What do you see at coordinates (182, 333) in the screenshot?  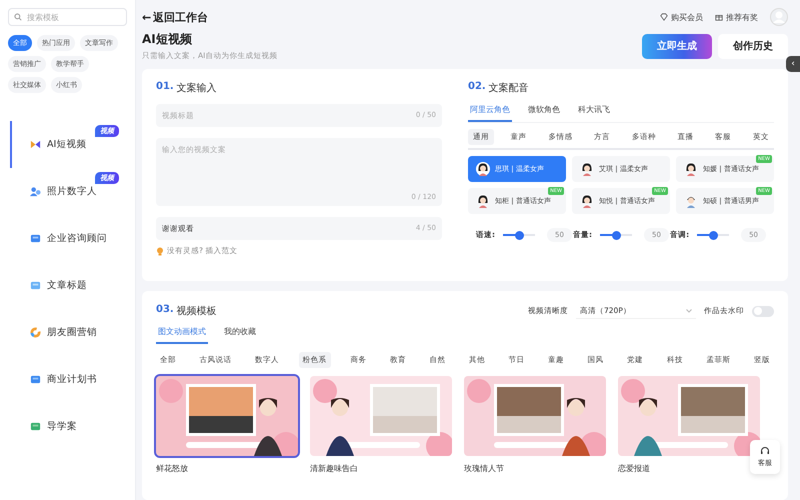 I see `template-tab: 图文动画模式` at bounding box center [182, 333].